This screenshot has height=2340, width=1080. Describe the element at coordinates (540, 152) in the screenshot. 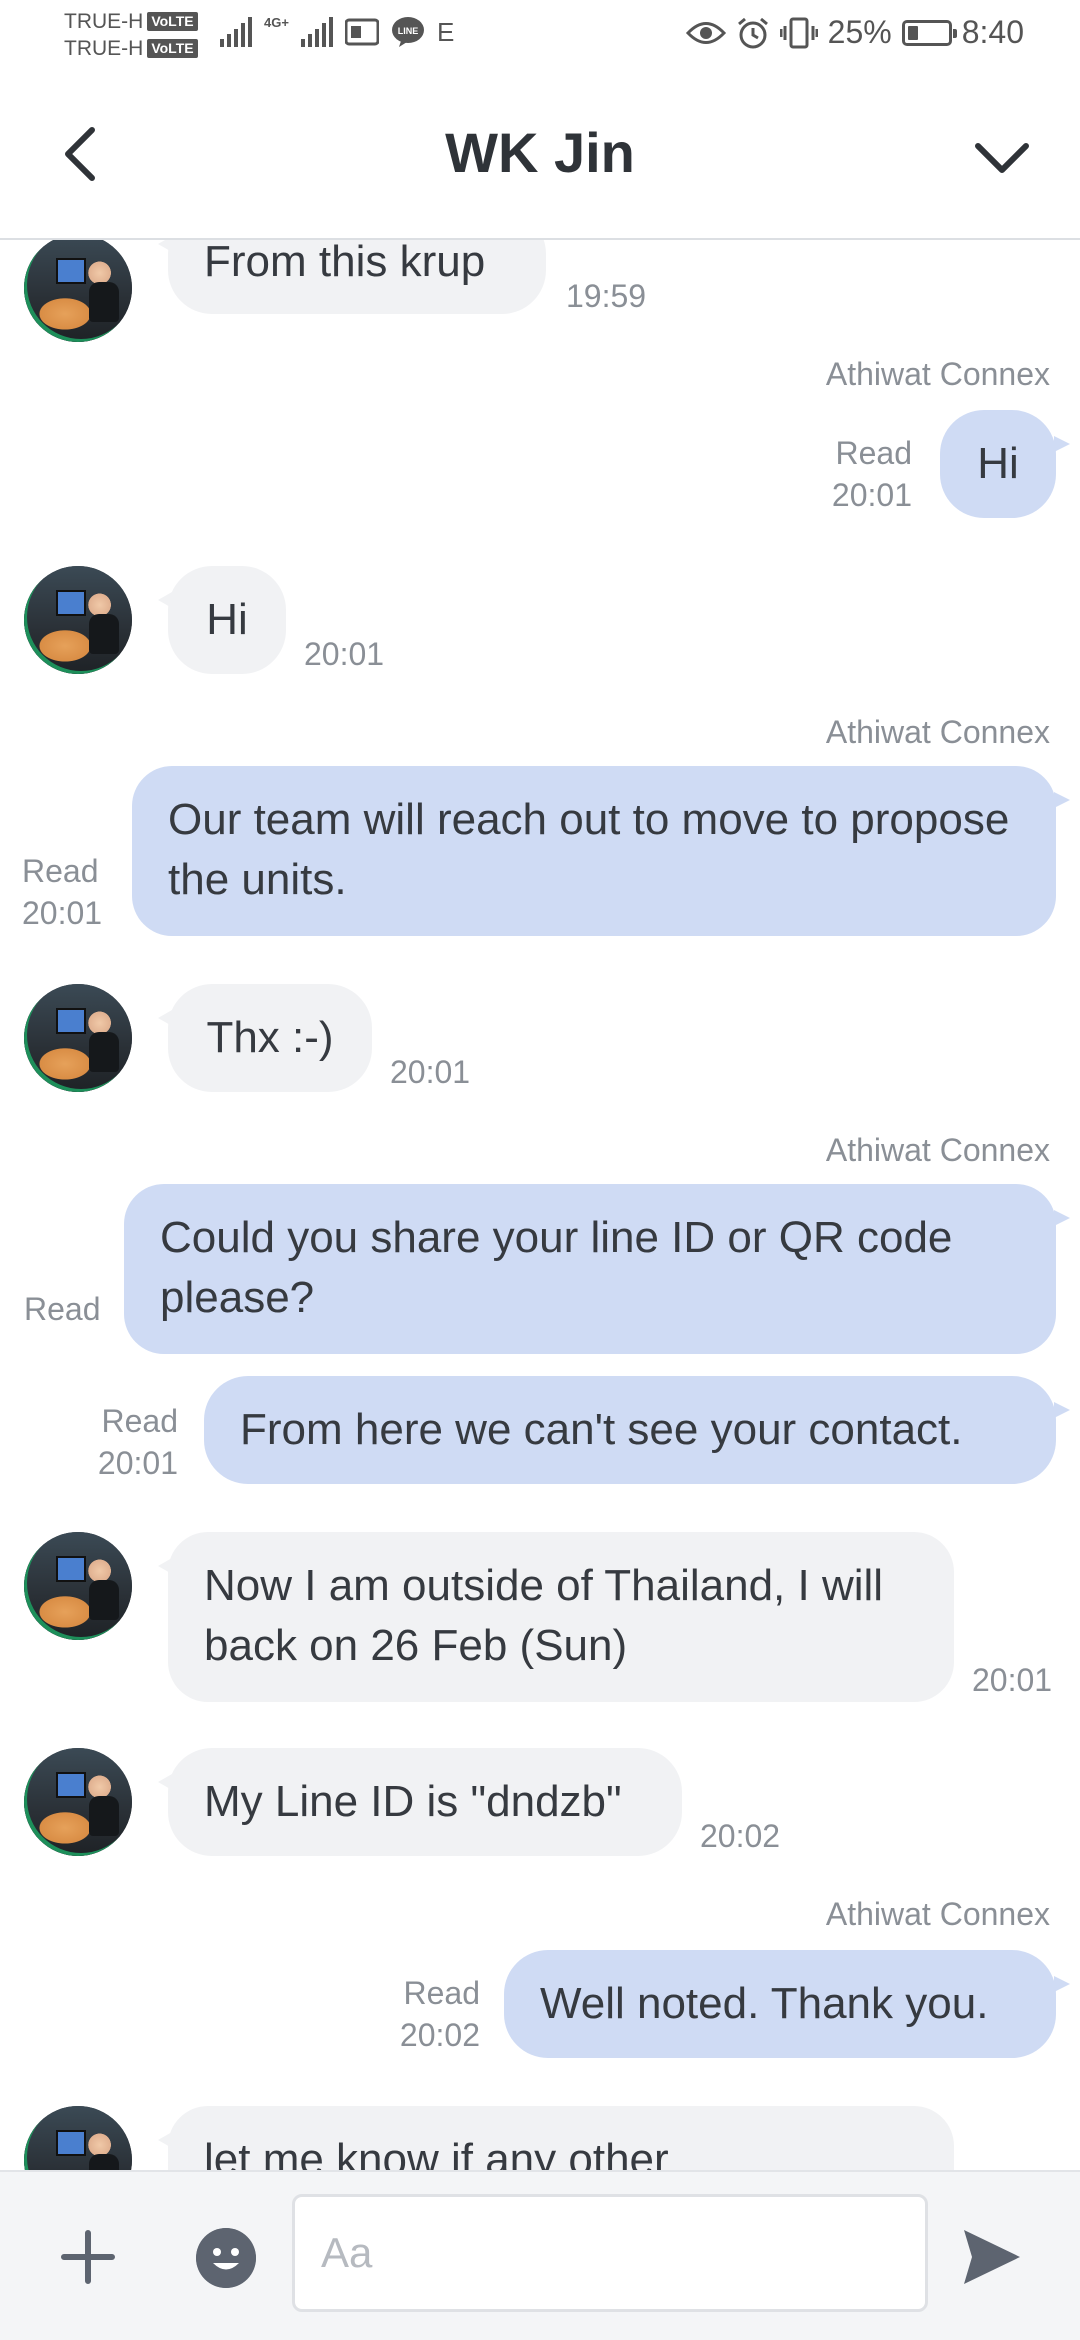

I see `chat-title: WK Jin` at that location.